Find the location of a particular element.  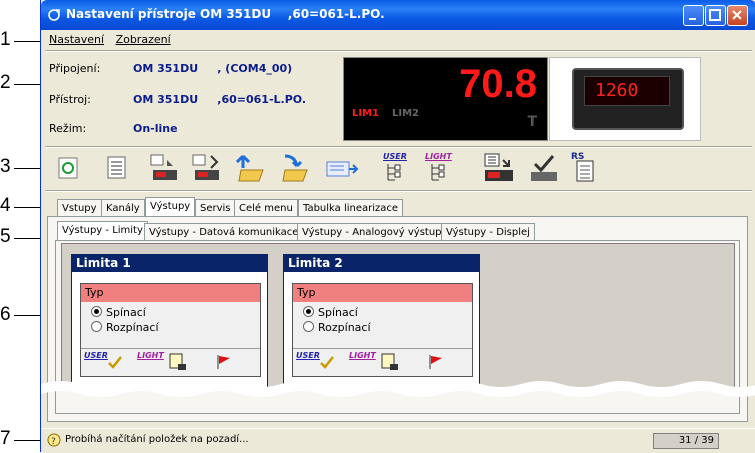

subtab-datova-komunikace: Výstupy - Datová komunikace is located at coordinates (224, 232).